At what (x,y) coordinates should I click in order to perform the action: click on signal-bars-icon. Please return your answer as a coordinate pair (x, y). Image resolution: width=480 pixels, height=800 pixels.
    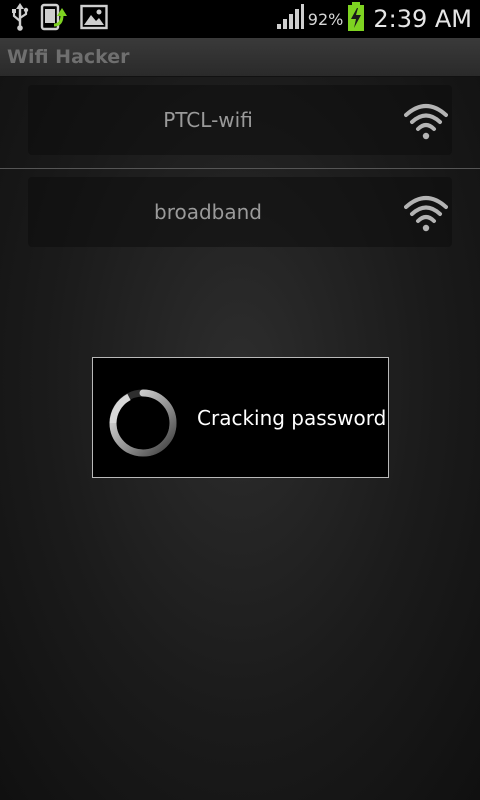
    Looking at the image, I should click on (290, 19).